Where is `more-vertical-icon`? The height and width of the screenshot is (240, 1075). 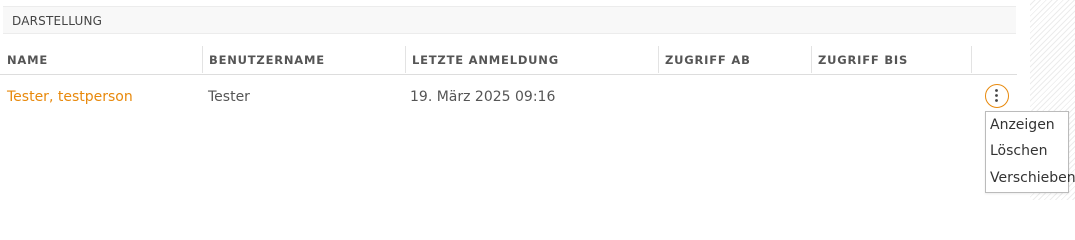 more-vertical-icon is located at coordinates (996, 95).